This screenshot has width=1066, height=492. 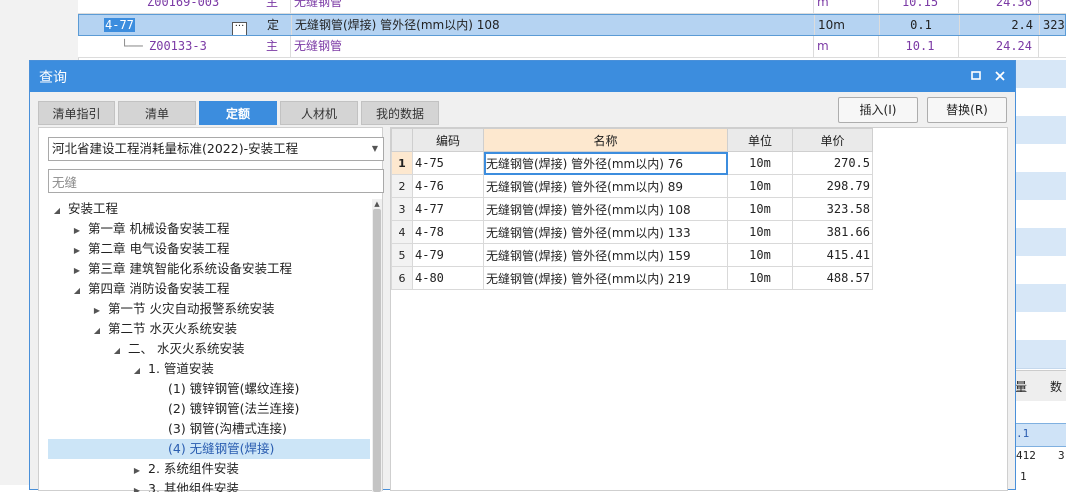 What do you see at coordinates (553, 25) in the screenshot?
I see `bg-name: 无缝钢管(焊接) 管外径(mm以内) 108` at bounding box center [553, 25].